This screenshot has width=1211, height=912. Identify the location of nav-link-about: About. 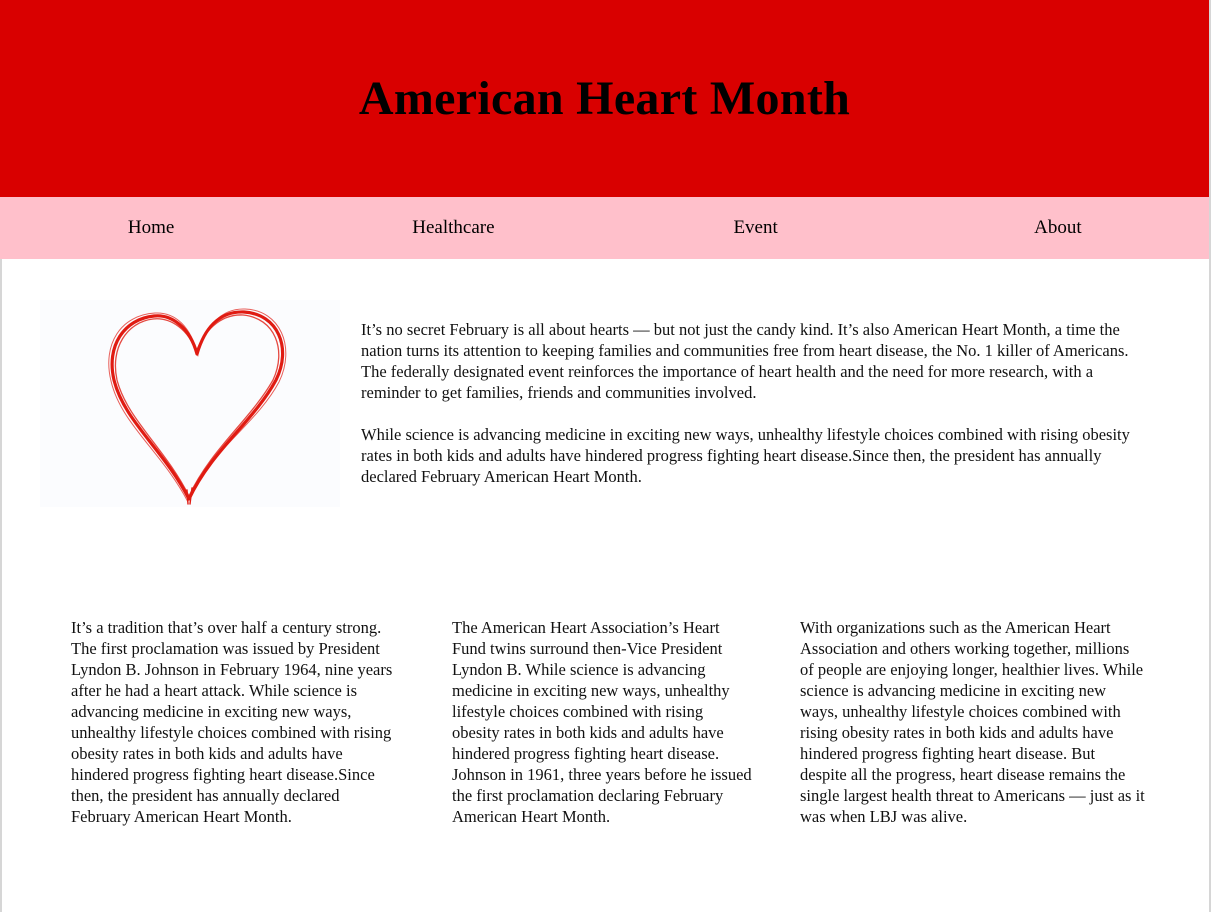
(1058, 228).